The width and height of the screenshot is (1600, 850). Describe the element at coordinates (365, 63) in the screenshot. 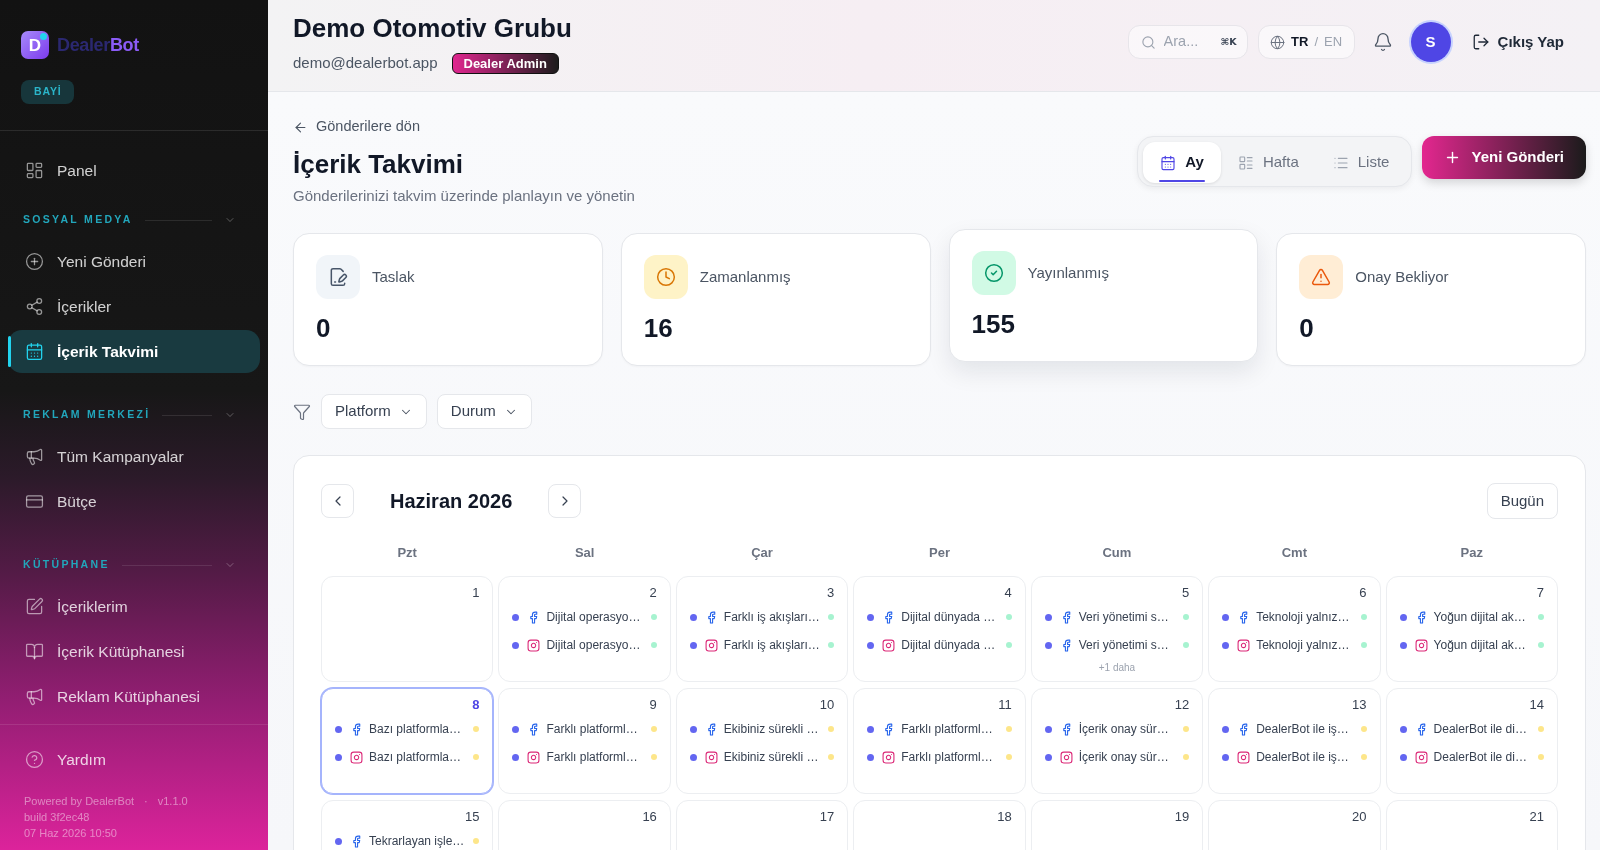

I see `user-email: demo@dealerbot.app` at that location.